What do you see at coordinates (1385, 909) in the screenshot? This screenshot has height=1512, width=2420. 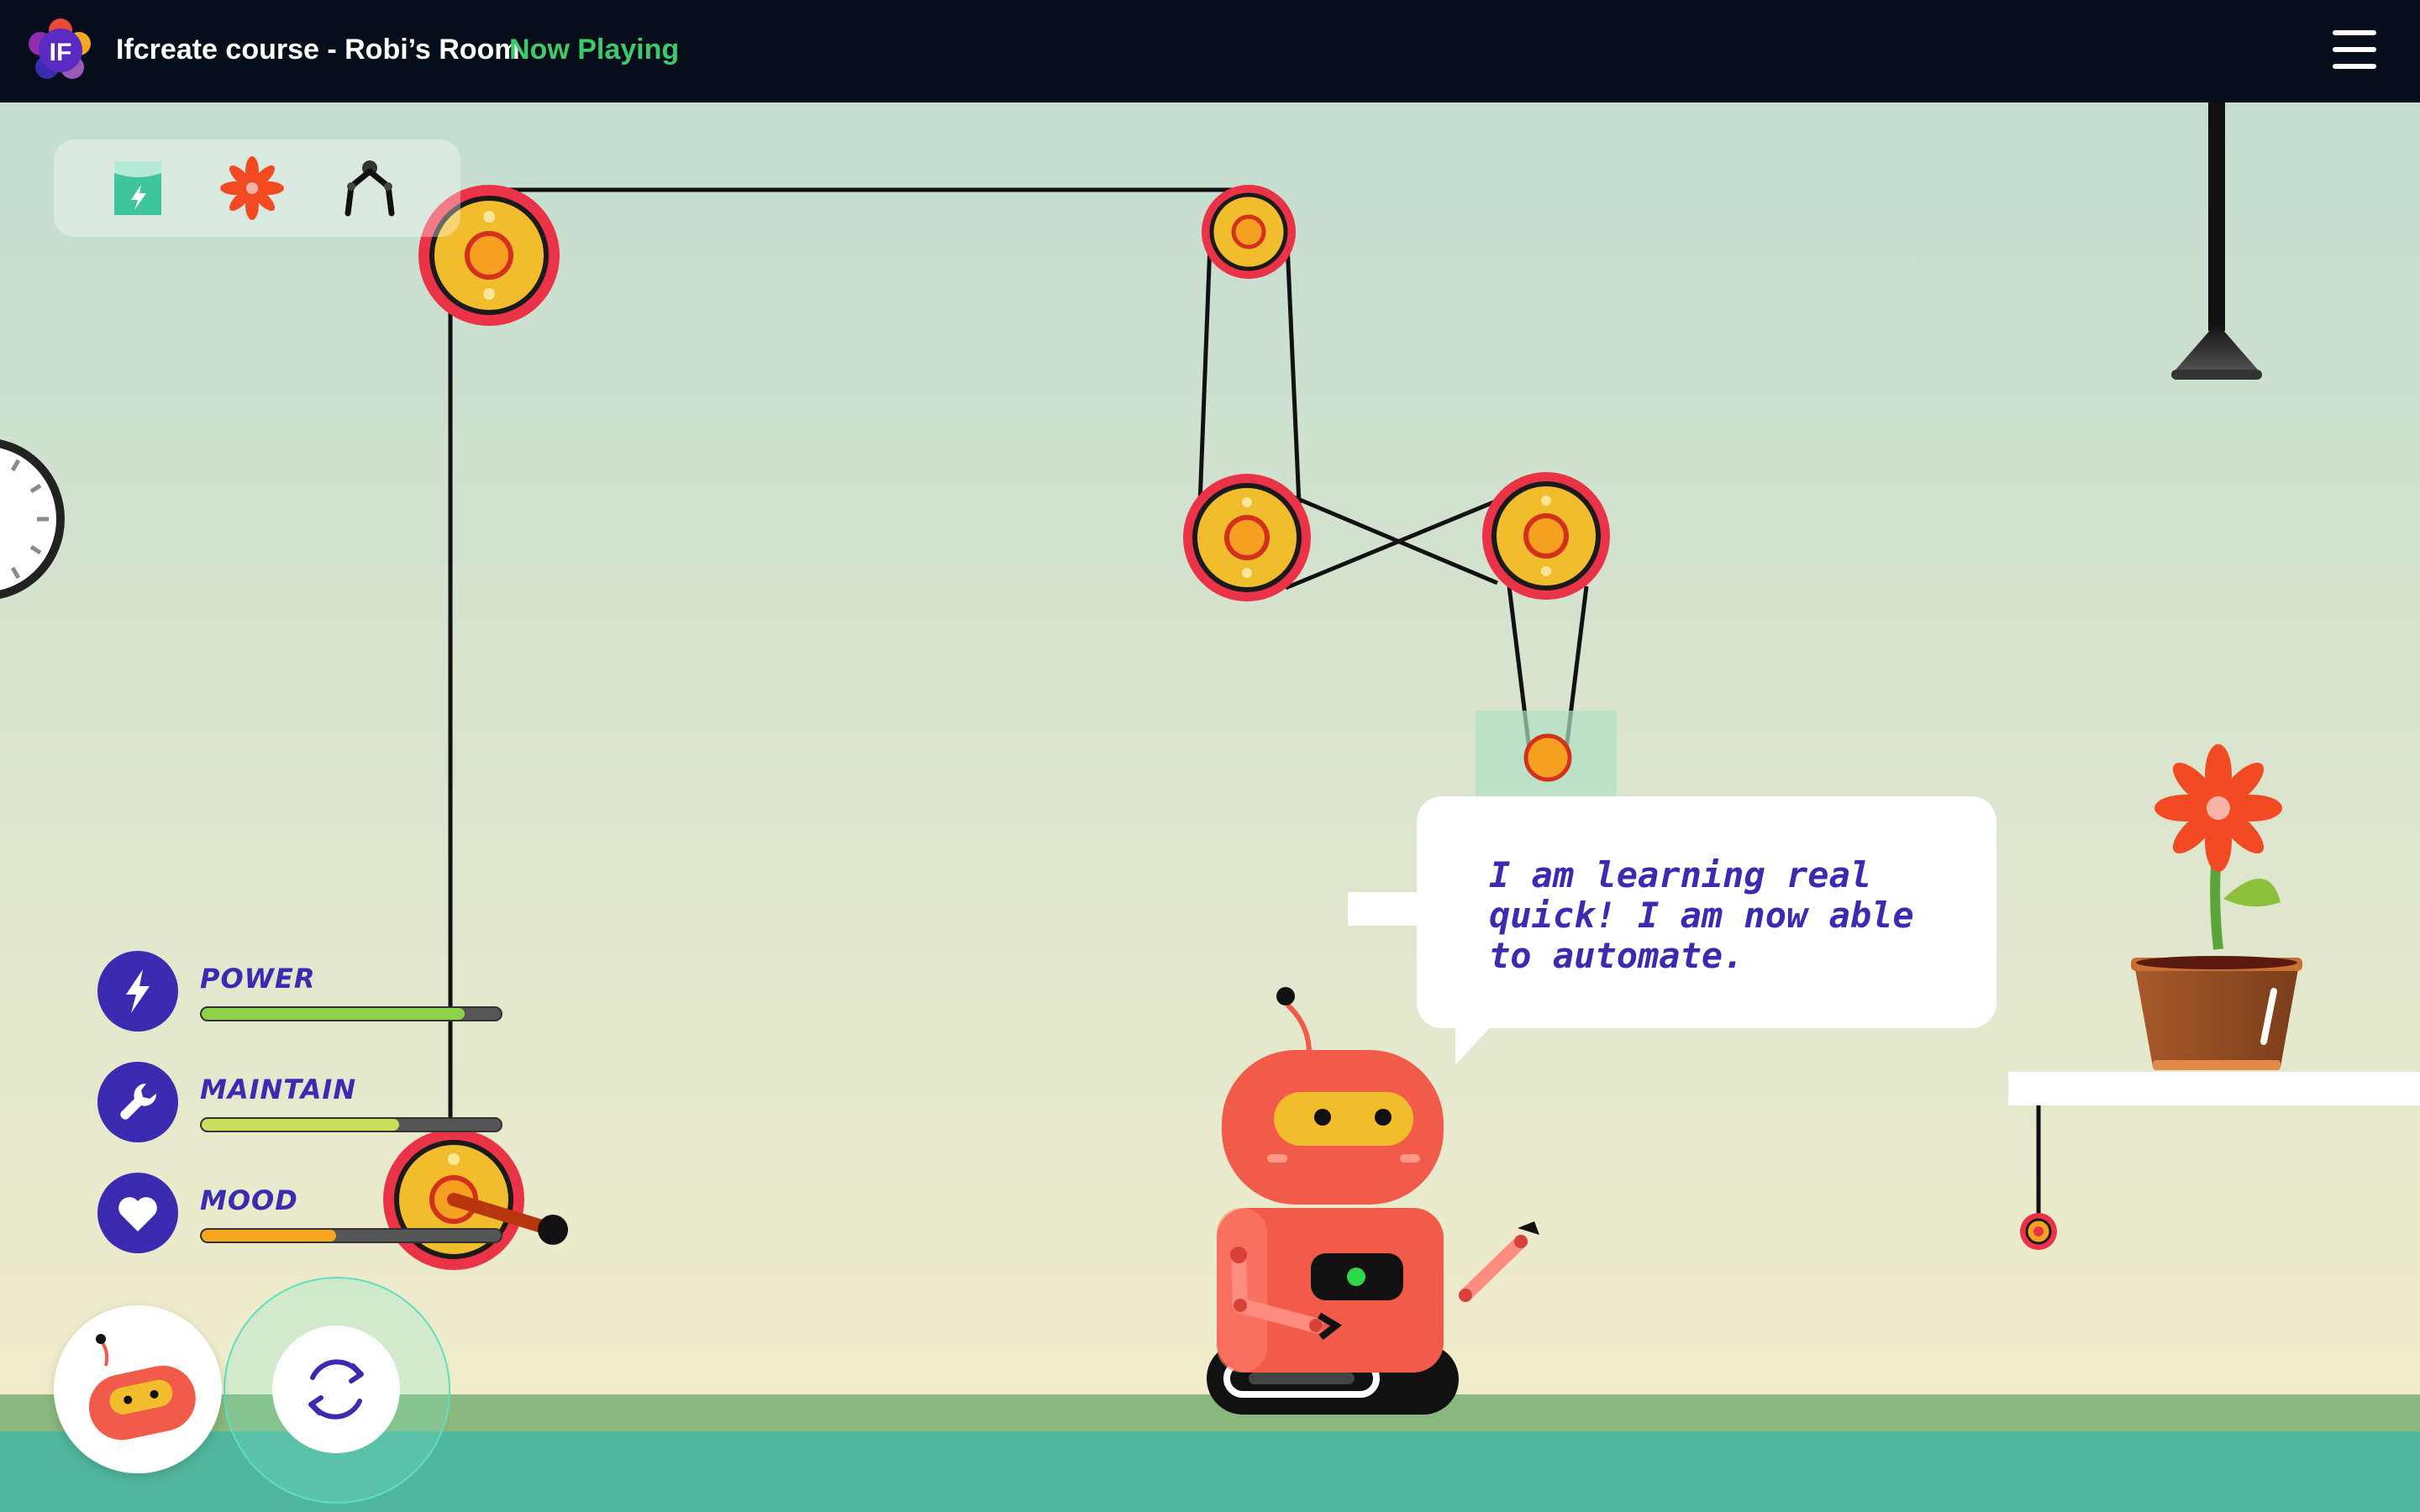 I see `small-shelf` at bounding box center [1385, 909].